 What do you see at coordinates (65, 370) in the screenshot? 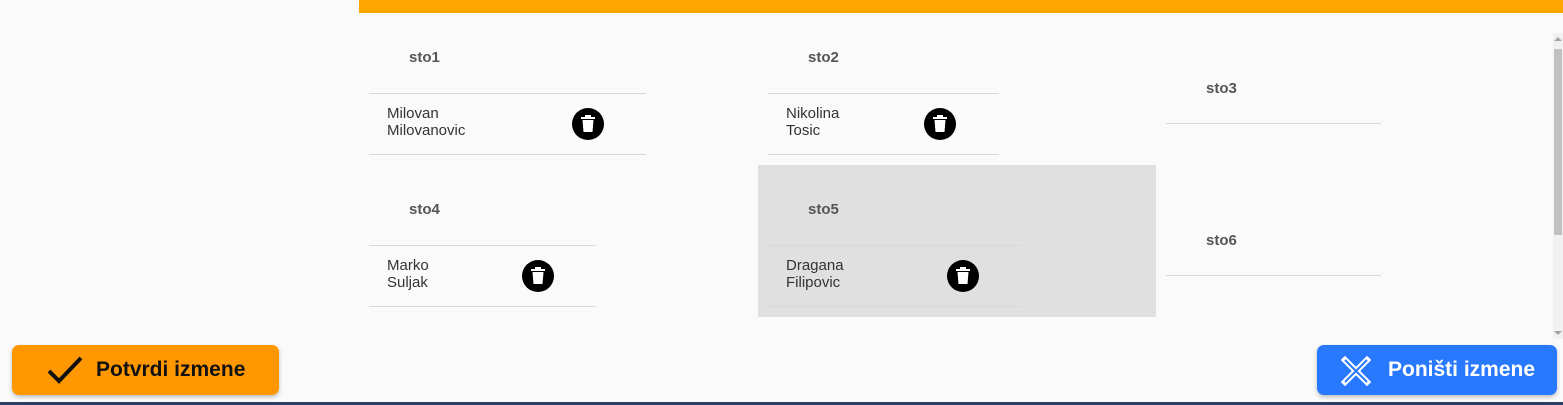
I see `checkmark-icon` at bounding box center [65, 370].